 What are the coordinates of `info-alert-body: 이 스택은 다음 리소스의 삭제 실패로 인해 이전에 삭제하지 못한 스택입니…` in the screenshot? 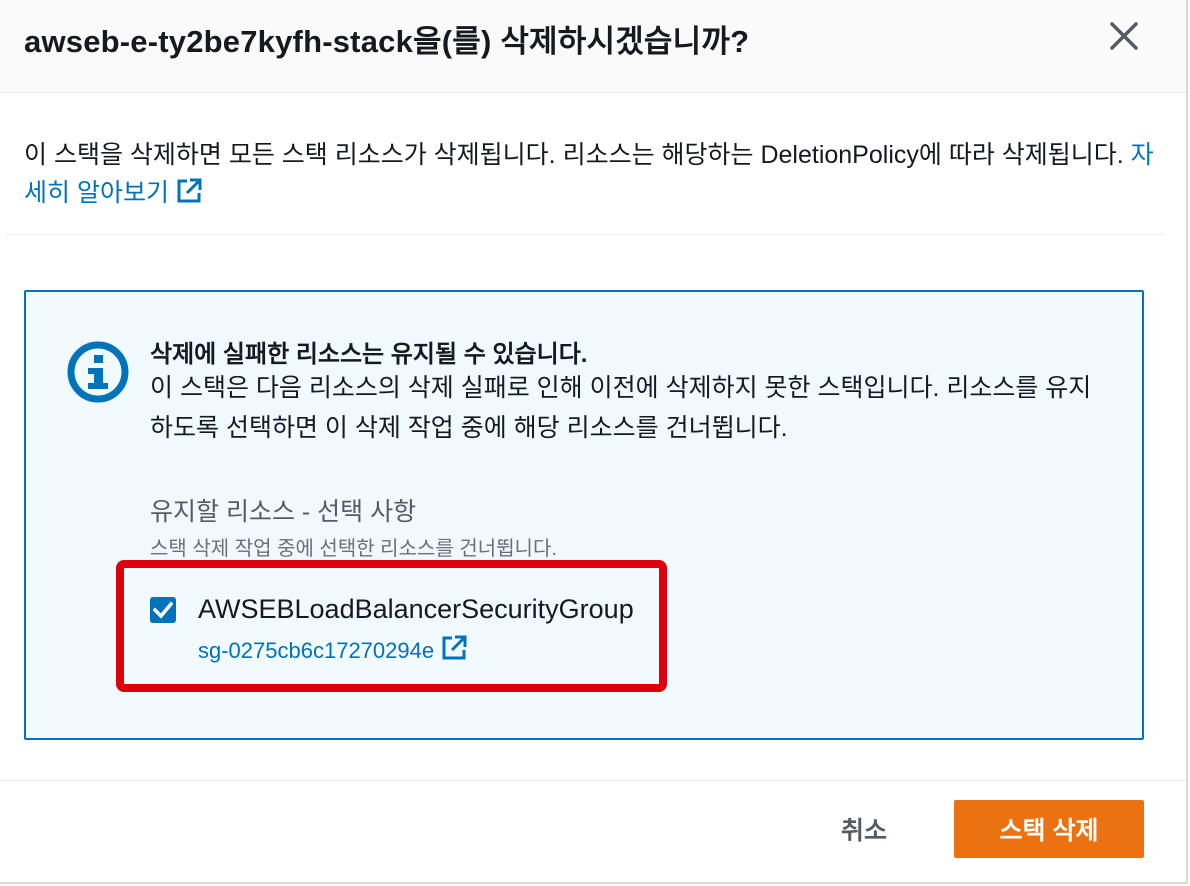 It's located at (621, 408).